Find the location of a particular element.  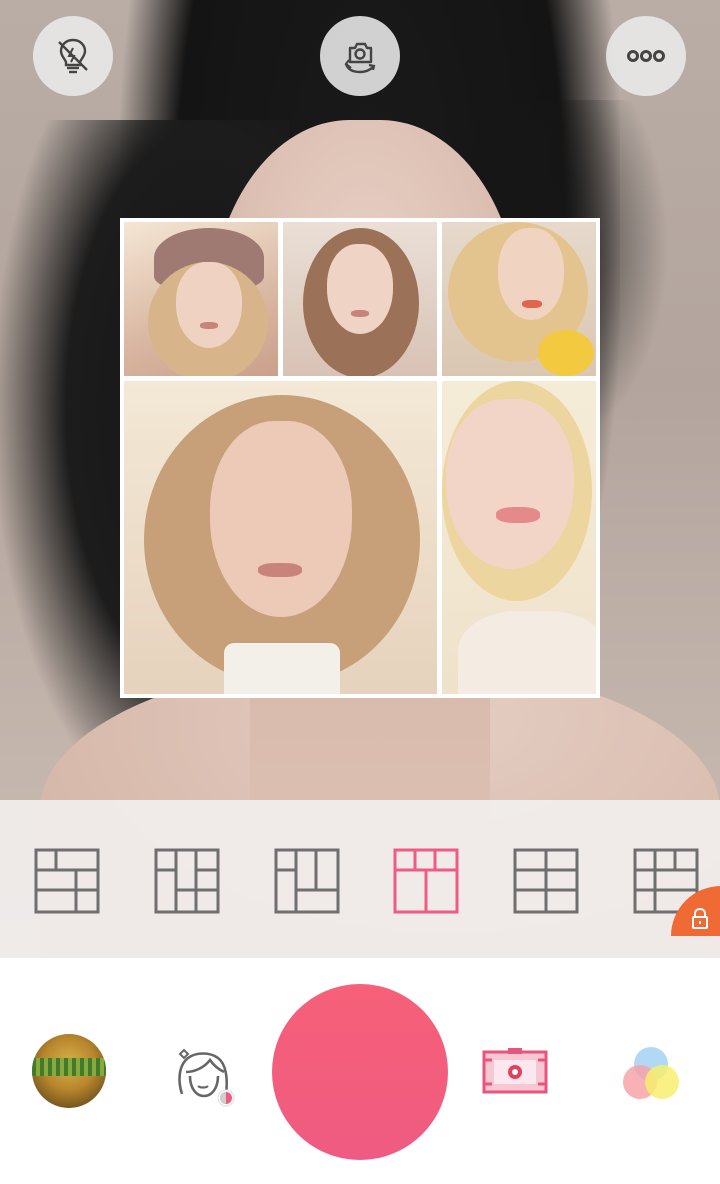

more-options-button is located at coordinates (646, 56).